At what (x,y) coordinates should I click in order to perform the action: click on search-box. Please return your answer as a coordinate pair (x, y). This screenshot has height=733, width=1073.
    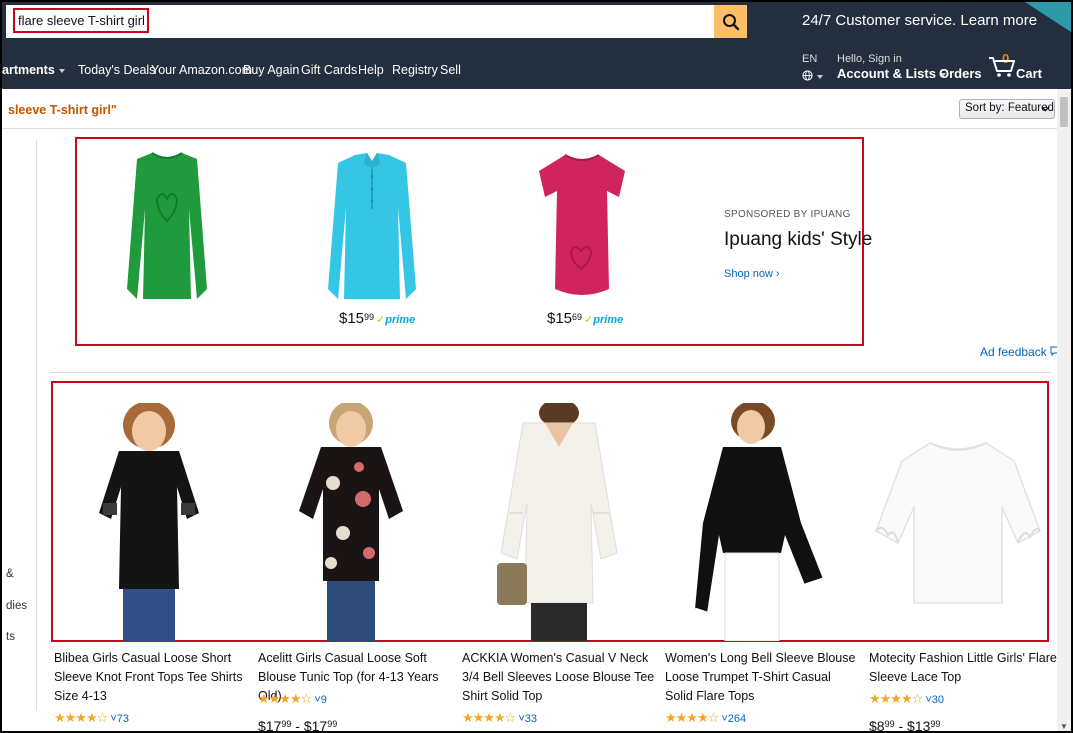
    Looking at the image, I should click on (360, 21).